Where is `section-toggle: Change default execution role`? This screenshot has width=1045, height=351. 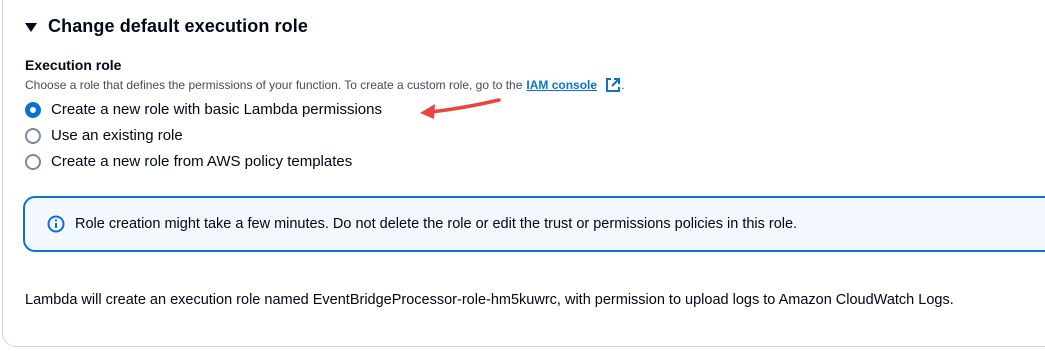
section-toggle: Change default execution role is located at coordinates (166, 26).